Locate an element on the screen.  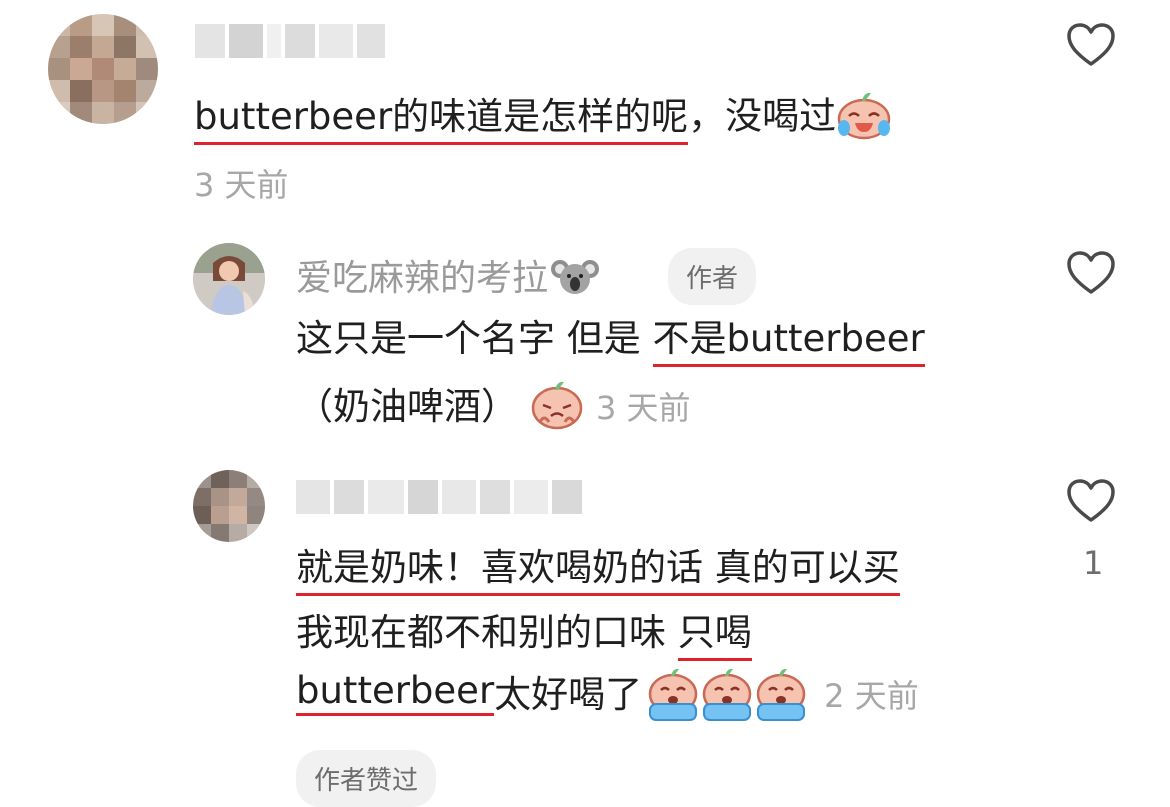
author-username: 爱吃麻辣的考拉 is located at coordinates (448, 277).